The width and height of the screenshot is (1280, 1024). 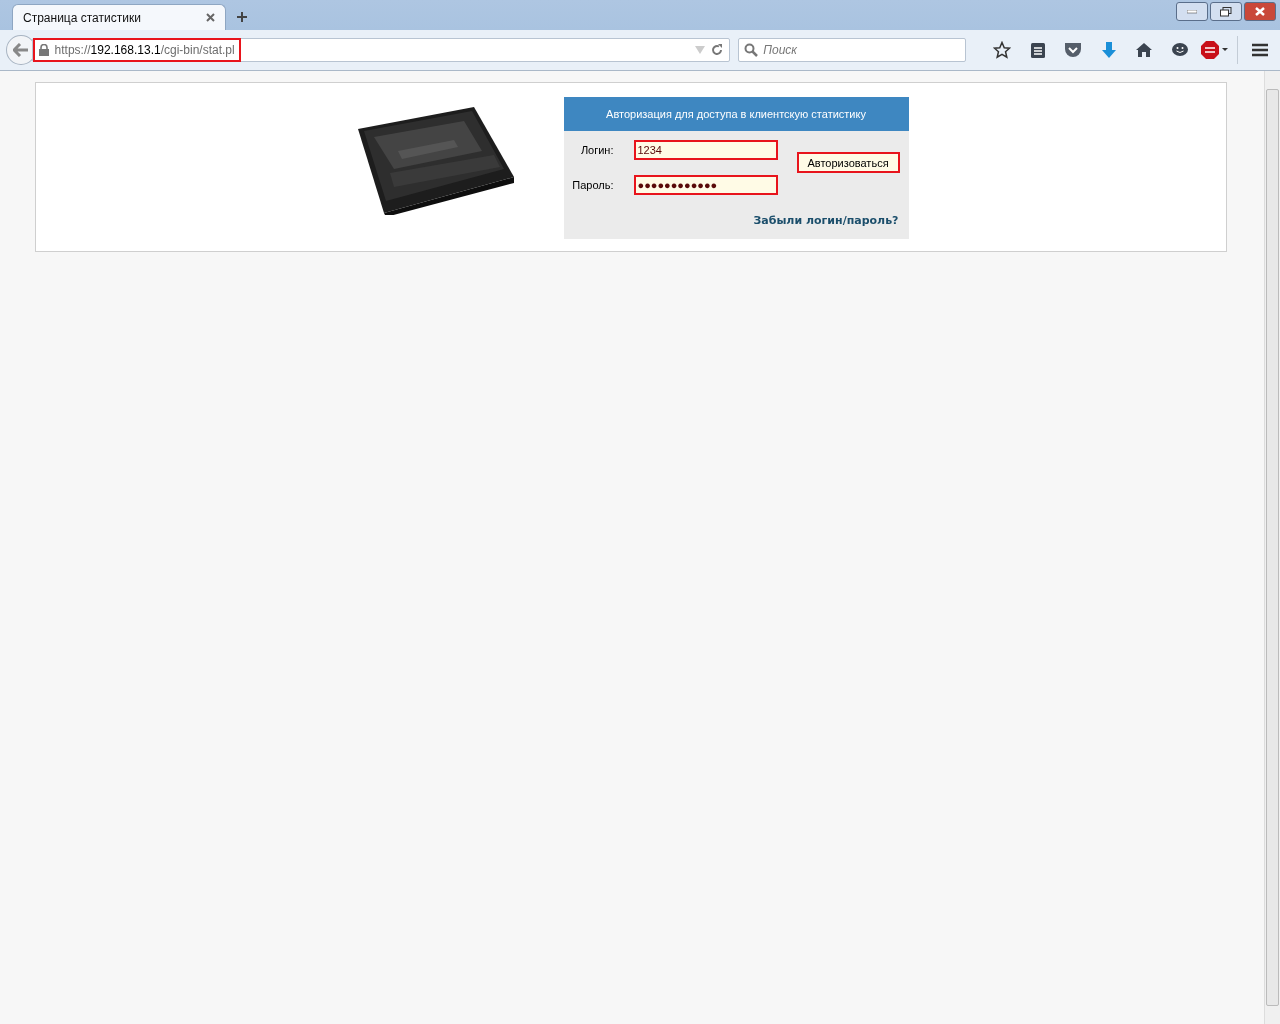 I want to click on lock-icon, so click(x=43, y=50).